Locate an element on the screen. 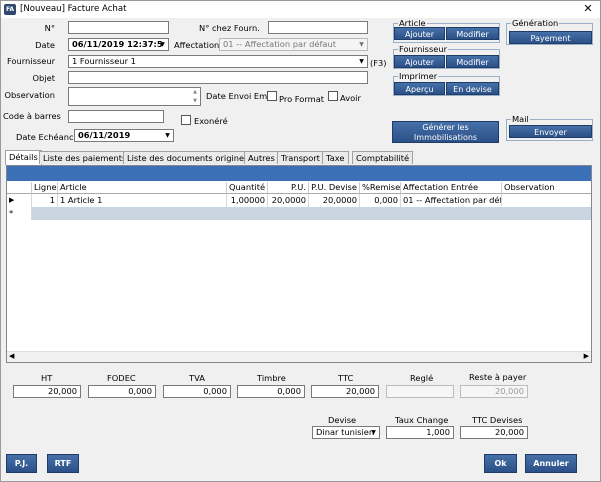 This screenshot has height=482, width=601. no-fourn-field is located at coordinates (318, 27).